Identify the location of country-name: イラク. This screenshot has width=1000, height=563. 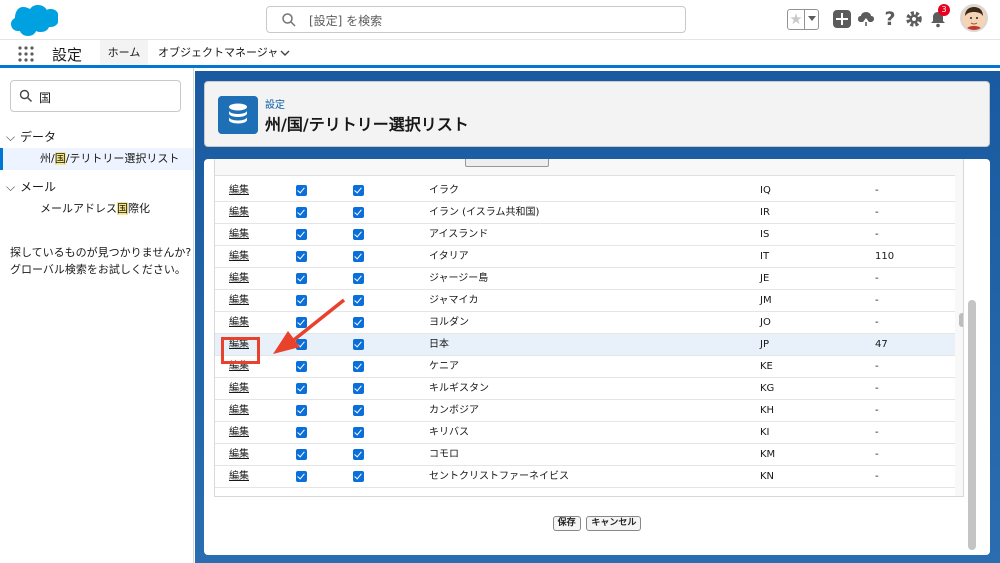
(444, 190).